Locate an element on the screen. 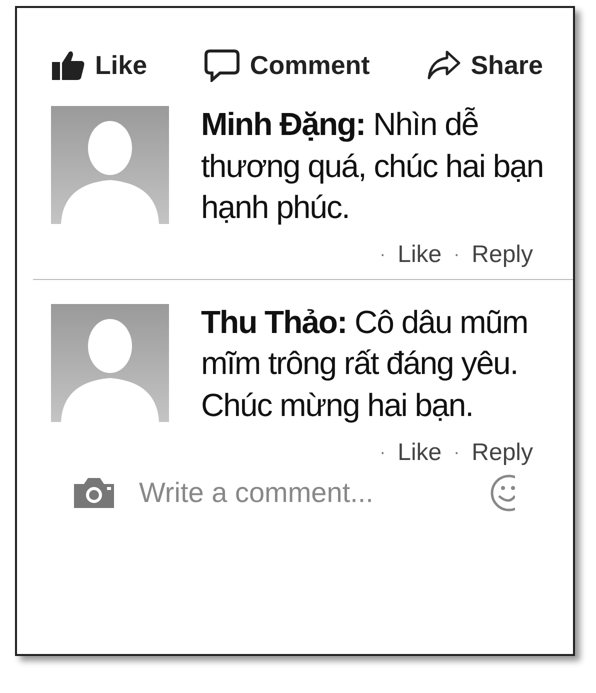 This screenshot has height=693, width=596. camera-icon is located at coordinates (94, 493).